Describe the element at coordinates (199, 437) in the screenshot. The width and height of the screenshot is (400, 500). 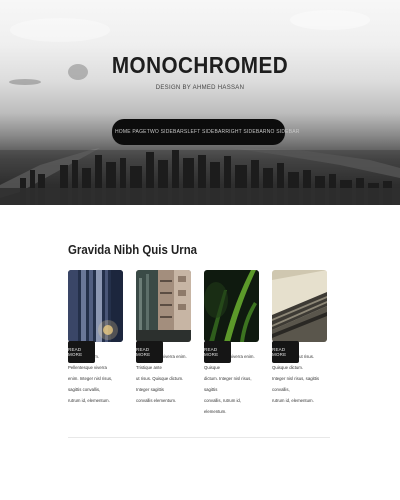
I see `section-divider` at that location.